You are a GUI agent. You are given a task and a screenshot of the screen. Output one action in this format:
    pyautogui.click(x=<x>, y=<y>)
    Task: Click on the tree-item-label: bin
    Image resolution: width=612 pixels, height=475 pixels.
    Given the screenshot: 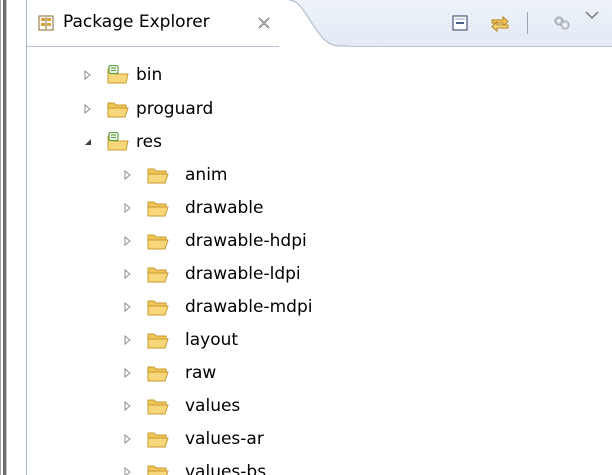 What is the action you would take?
    pyautogui.click(x=149, y=75)
    